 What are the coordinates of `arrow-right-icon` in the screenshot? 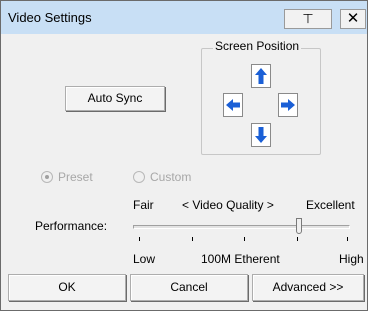 It's located at (288, 105).